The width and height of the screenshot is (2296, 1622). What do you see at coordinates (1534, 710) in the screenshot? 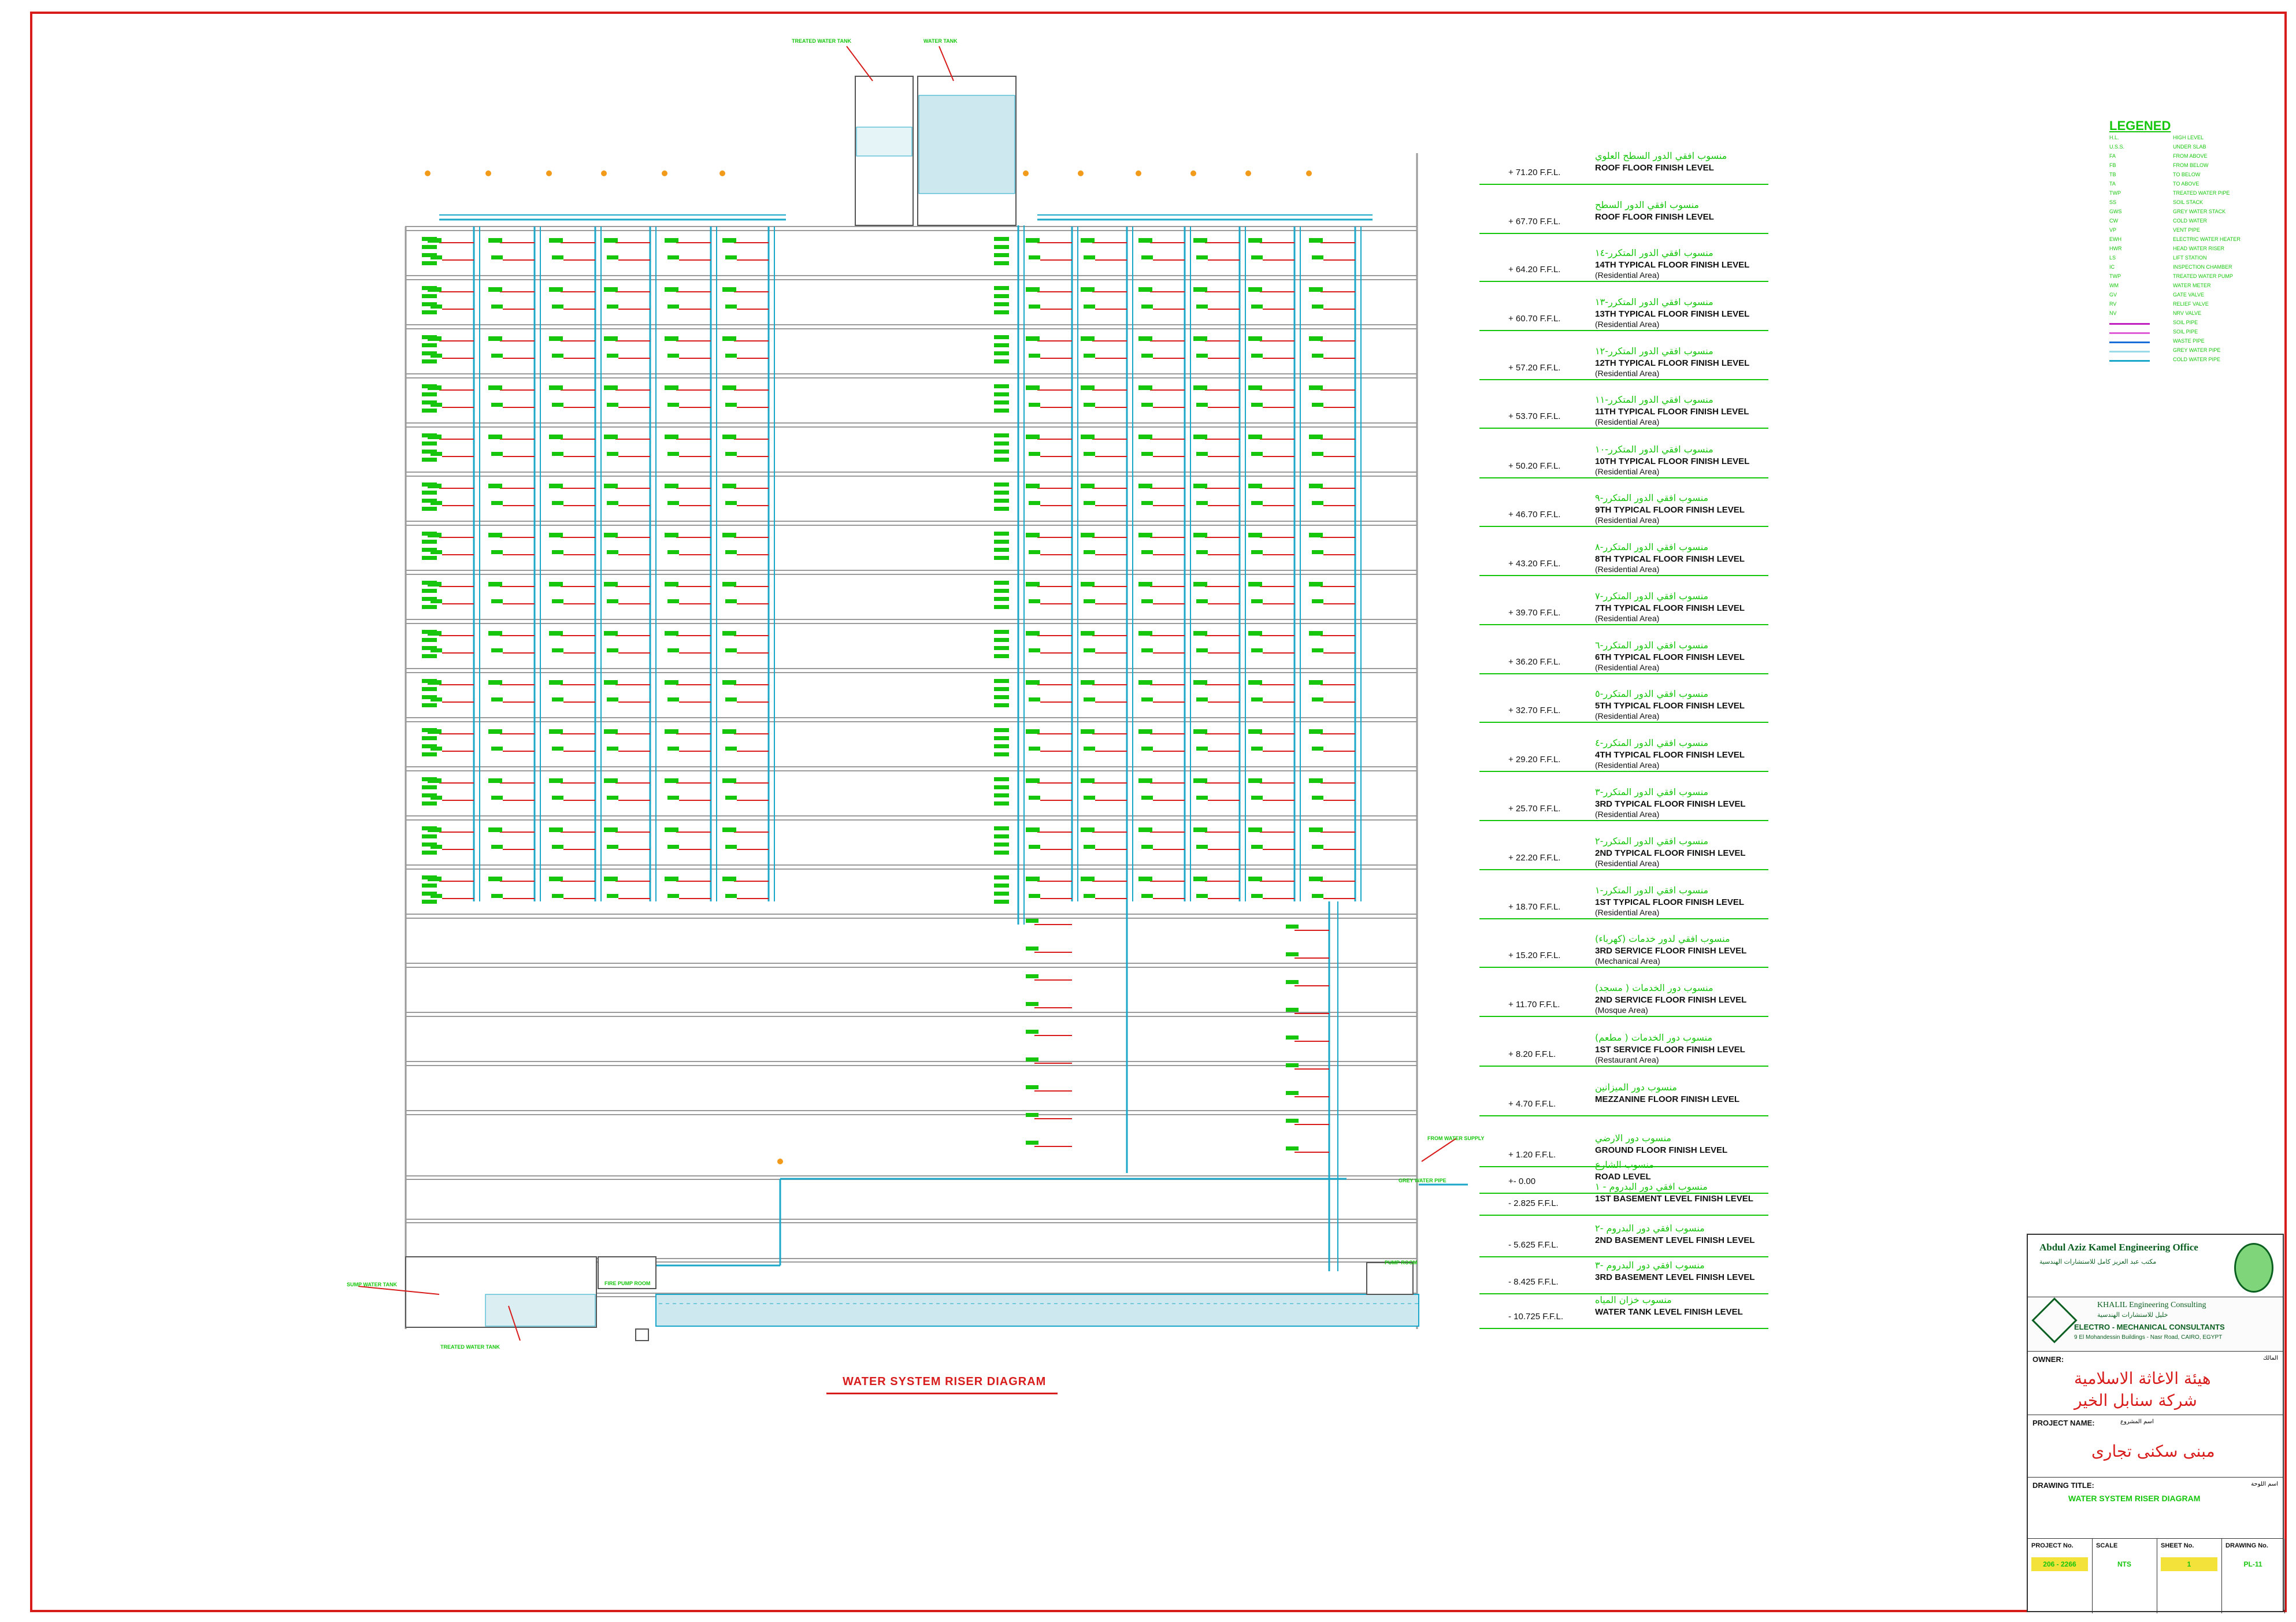
I see `level-elevation: + 32.70 F.F.L.` at bounding box center [1534, 710].